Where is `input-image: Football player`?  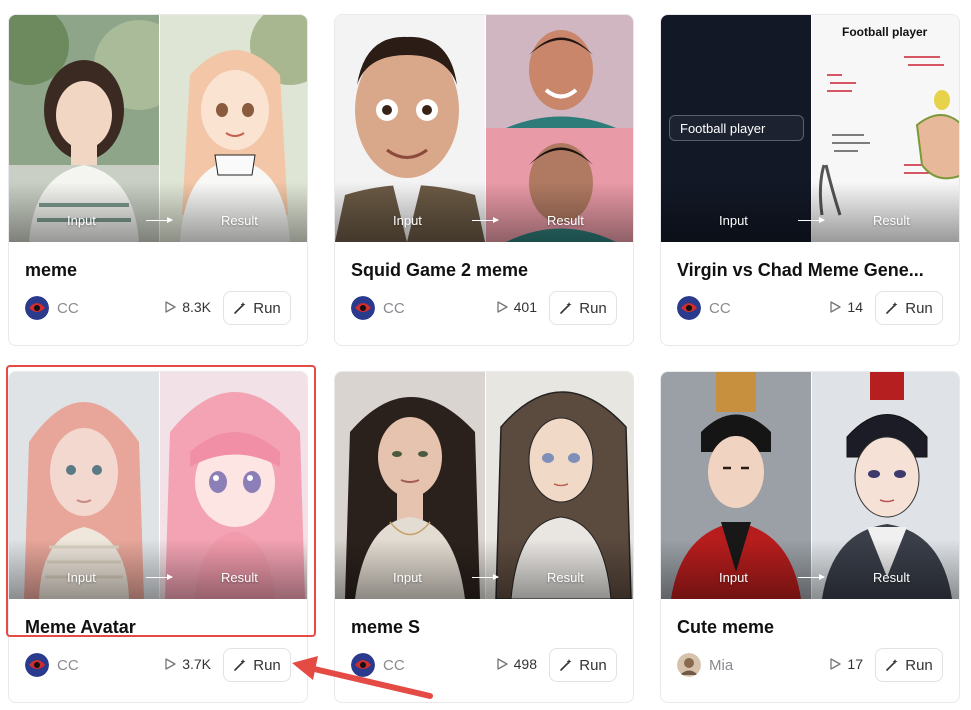
input-image: Football player is located at coordinates (736, 128).